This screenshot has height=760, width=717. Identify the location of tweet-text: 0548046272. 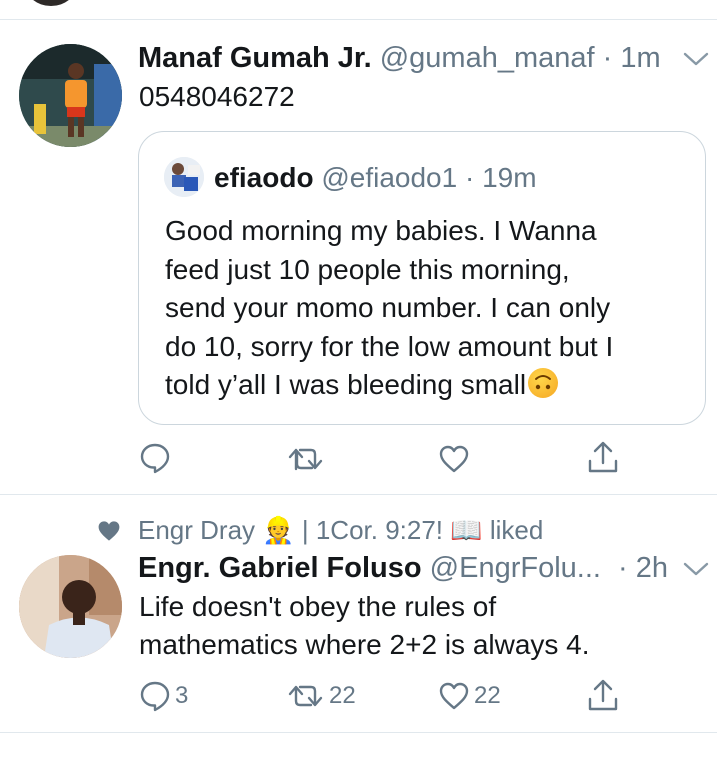
(217, 96).